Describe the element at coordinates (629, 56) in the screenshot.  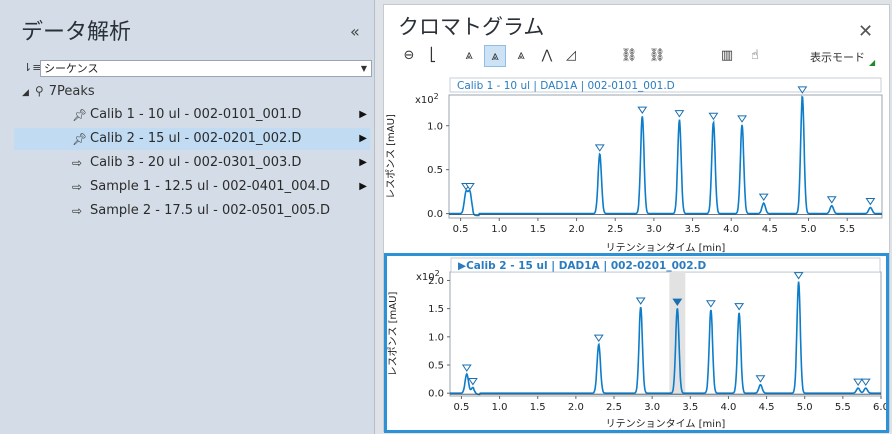
I see `link-x-icon: ⛓` at that location.